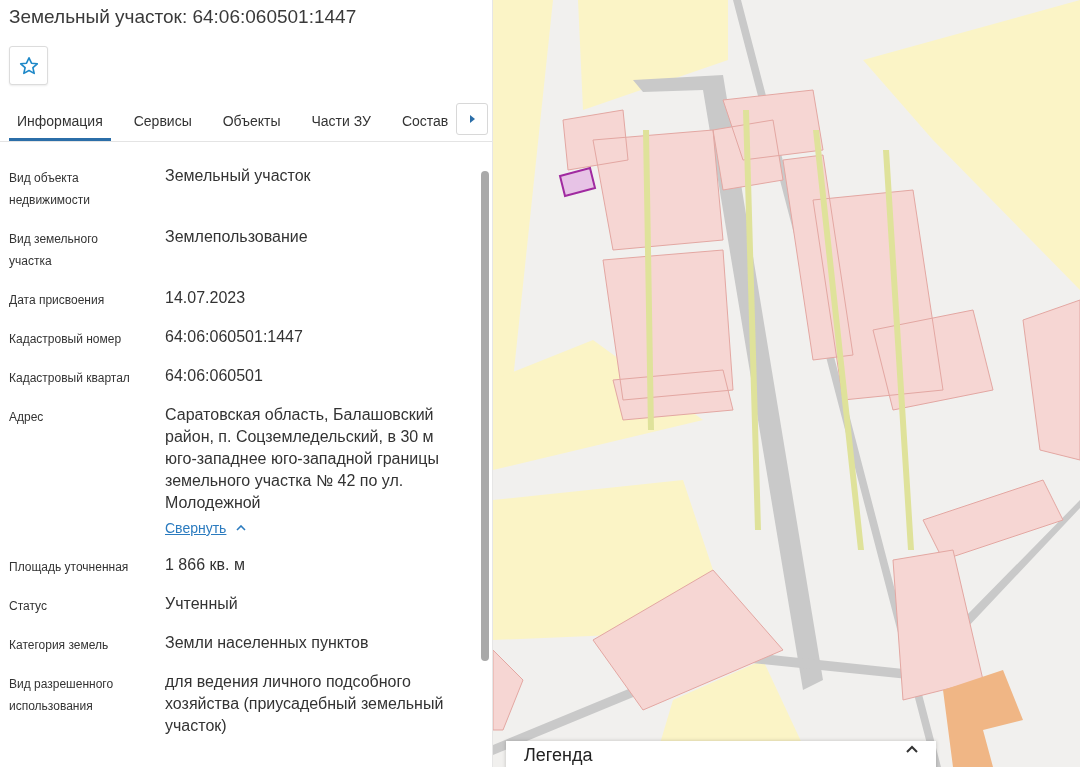 The height and width of the screenshot is (767, 1080). Describe the element at coordinates (267, 643) in the screenshot. I see `field-value: Земли населенных пунктов` at that location.